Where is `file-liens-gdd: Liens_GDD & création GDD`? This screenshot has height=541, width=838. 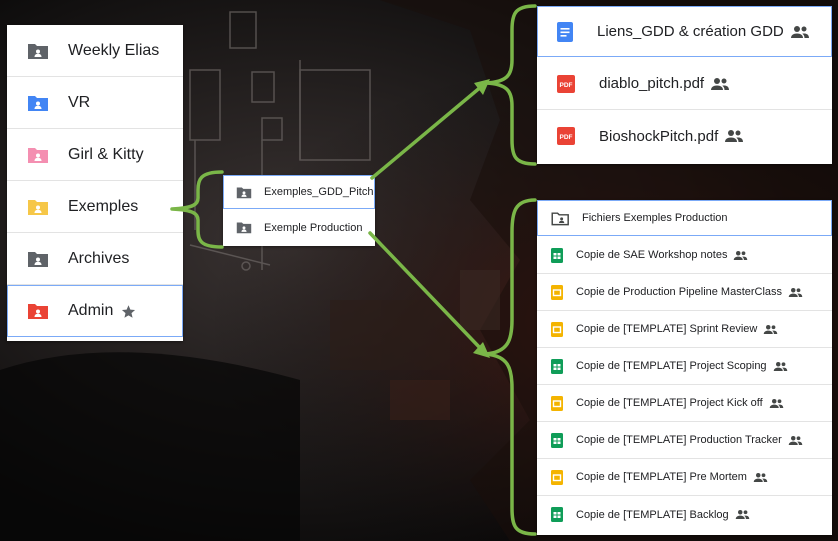
file-liens-gdd: Liens_GDD & création GDD is located at coordinates (684, 32).